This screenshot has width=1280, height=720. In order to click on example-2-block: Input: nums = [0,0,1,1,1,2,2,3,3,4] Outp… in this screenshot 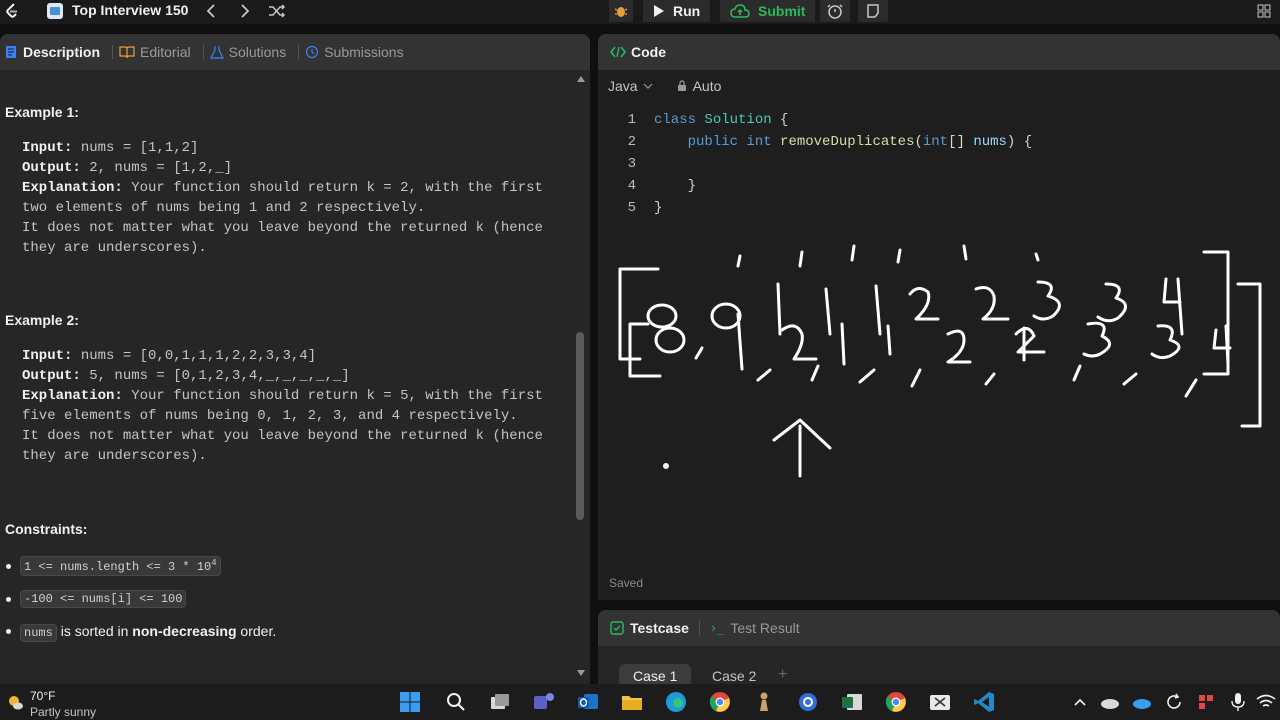, I will do `click(282, 406)`.